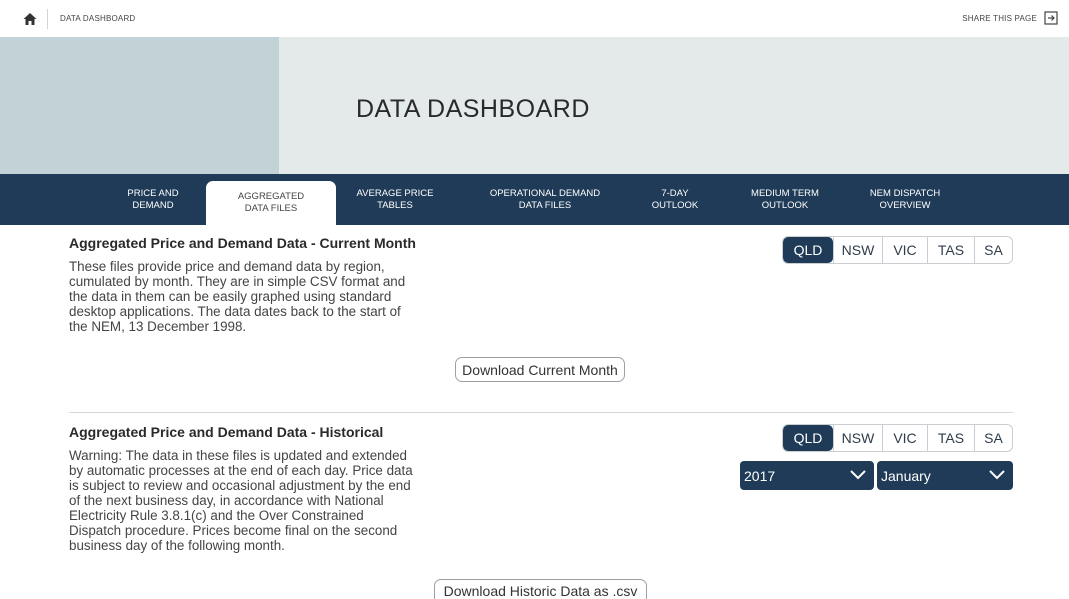  I want to click on tab-7-day-outlook: 7-DAY OUTLOOK, so click(675, 199).